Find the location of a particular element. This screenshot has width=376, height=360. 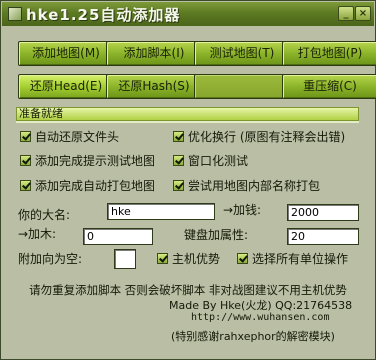

pack-map-button: 打包地图(P) is located at coordinates (329, 53).